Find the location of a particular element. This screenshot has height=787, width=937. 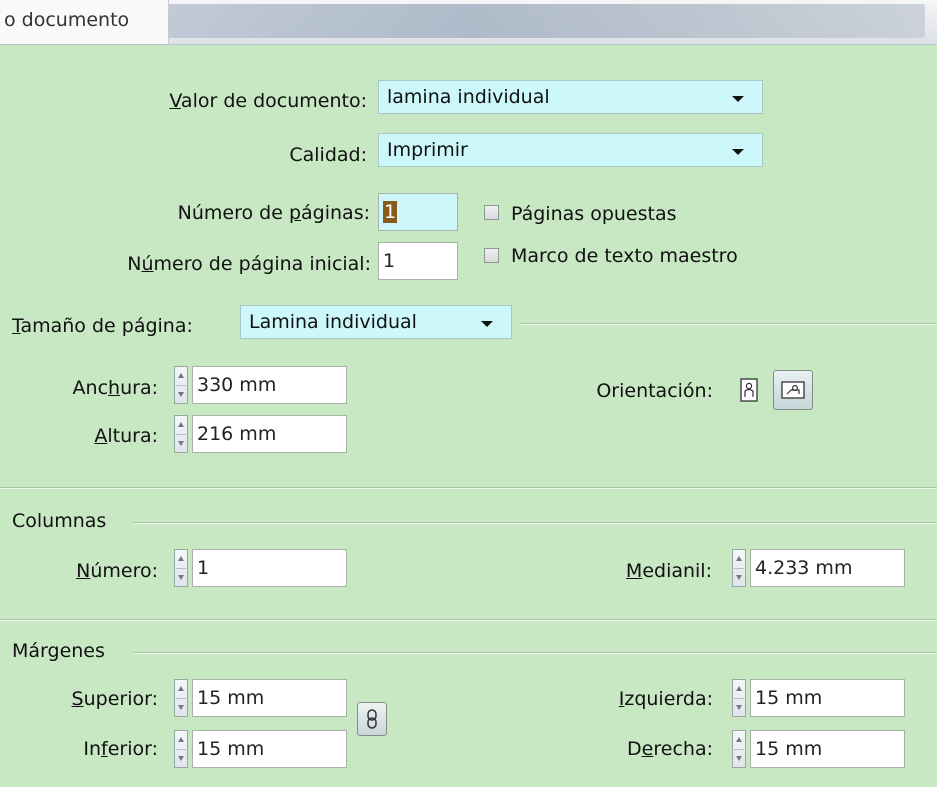

margin-top-label-accel: S is located at coordinates (77, 699).